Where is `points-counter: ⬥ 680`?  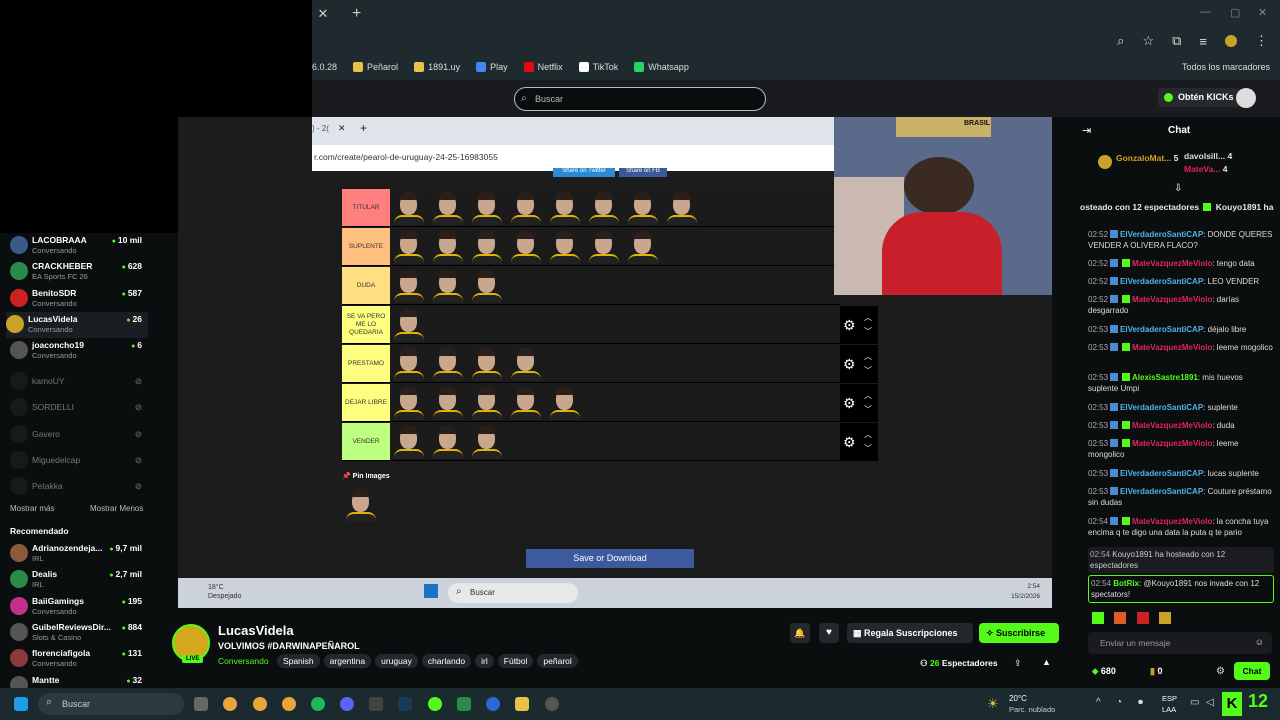
points-counter: ⬥ 680 is located at coordinates (1104, 671).